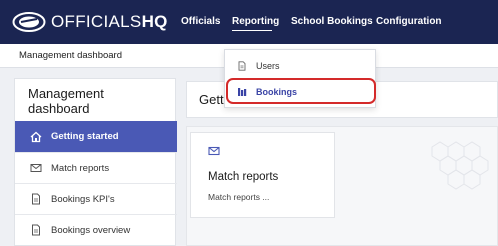  I want to click on sidebar-item-bookings-overview: Bookings overview, so click(96, 229).